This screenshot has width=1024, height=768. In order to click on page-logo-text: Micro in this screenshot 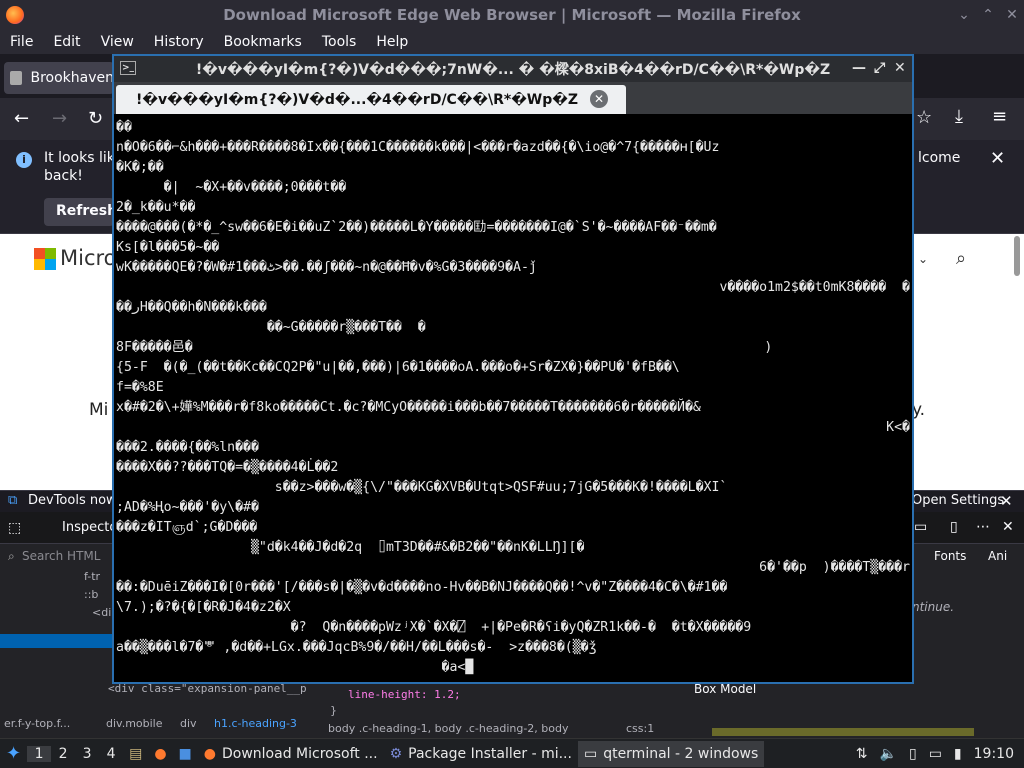, I will do `click(88, 258)`.